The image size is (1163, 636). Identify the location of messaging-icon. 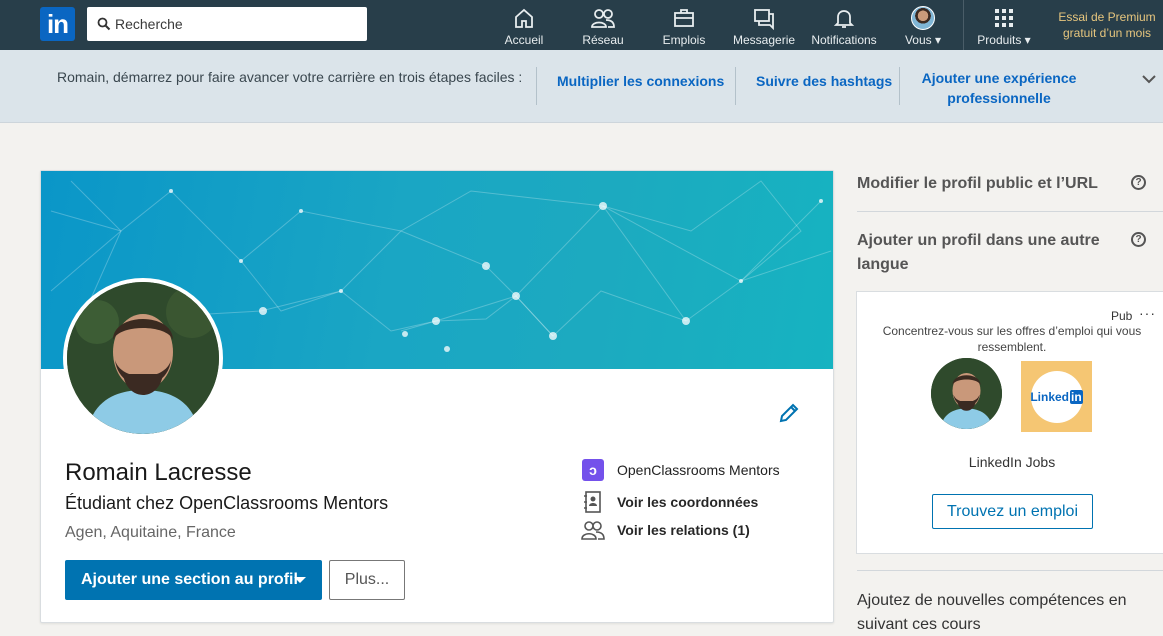
(764, 19).